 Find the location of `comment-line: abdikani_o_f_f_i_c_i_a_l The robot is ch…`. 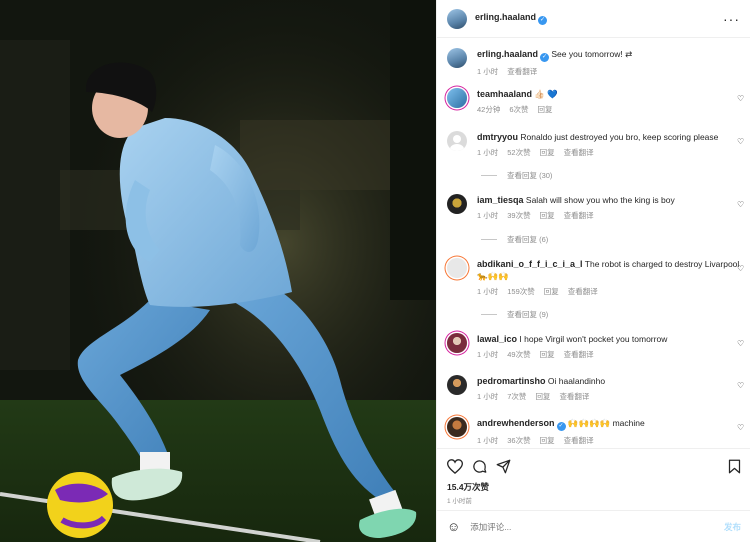

comment-line: abdikani_o_f_f_i_c_i_a_l The robot is ch… is located at coordinates (611, 270).